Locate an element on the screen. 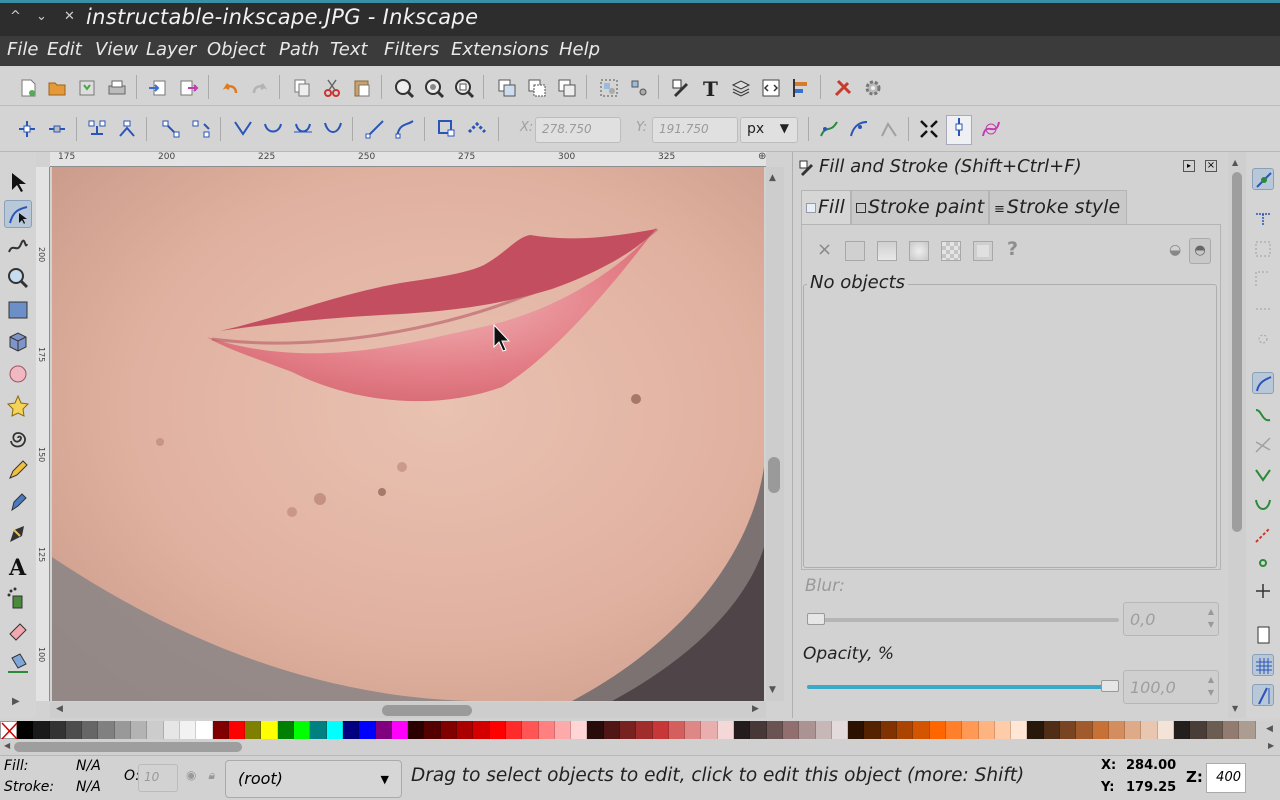 Image resolution: width=1280 pixels, height=800 pixels. x-coord-input: 278.750 is located at coordinates (578, 130).